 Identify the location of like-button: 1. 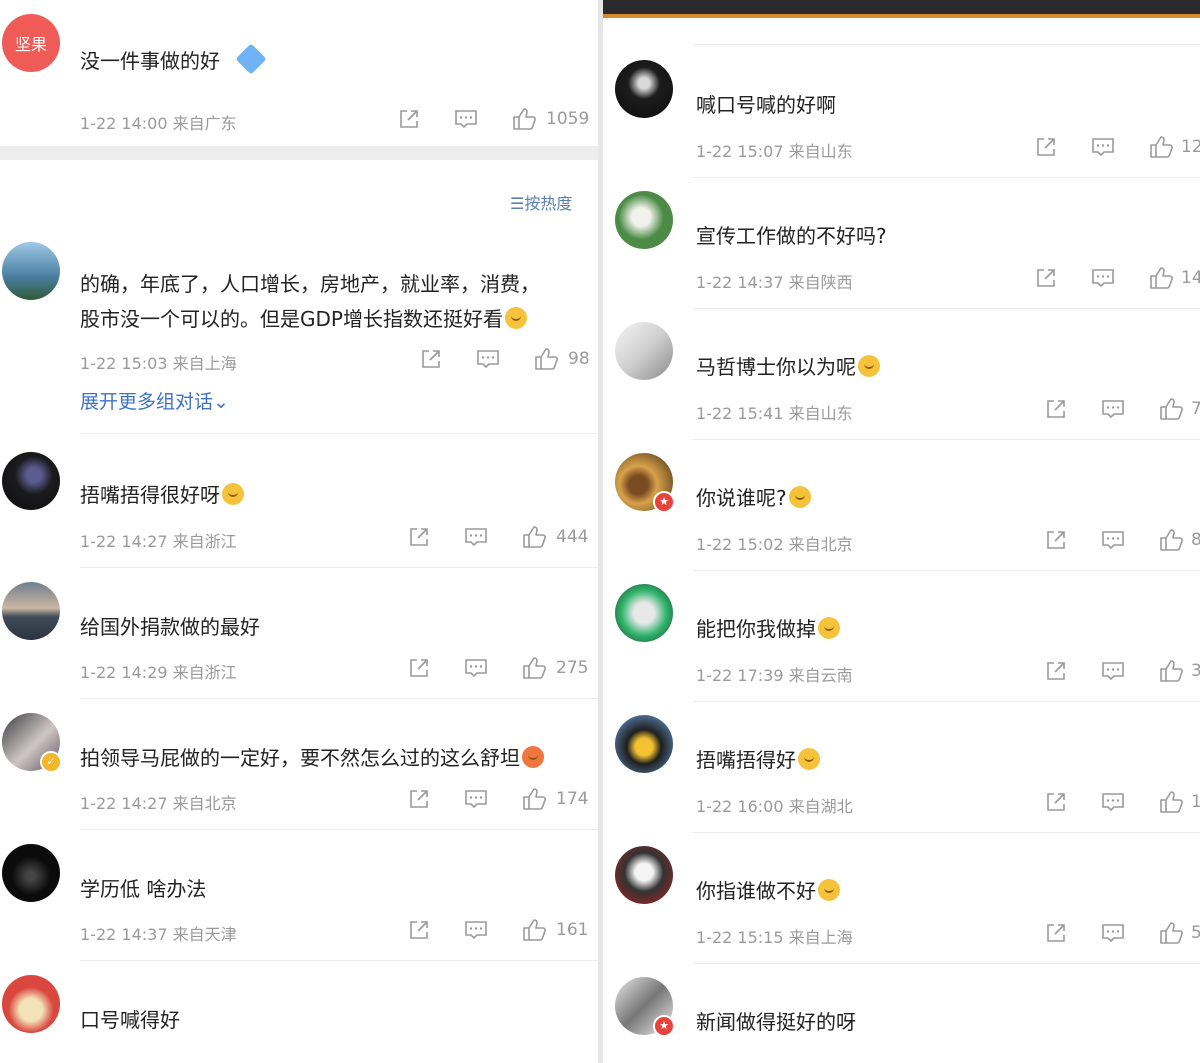
(1179, 802).